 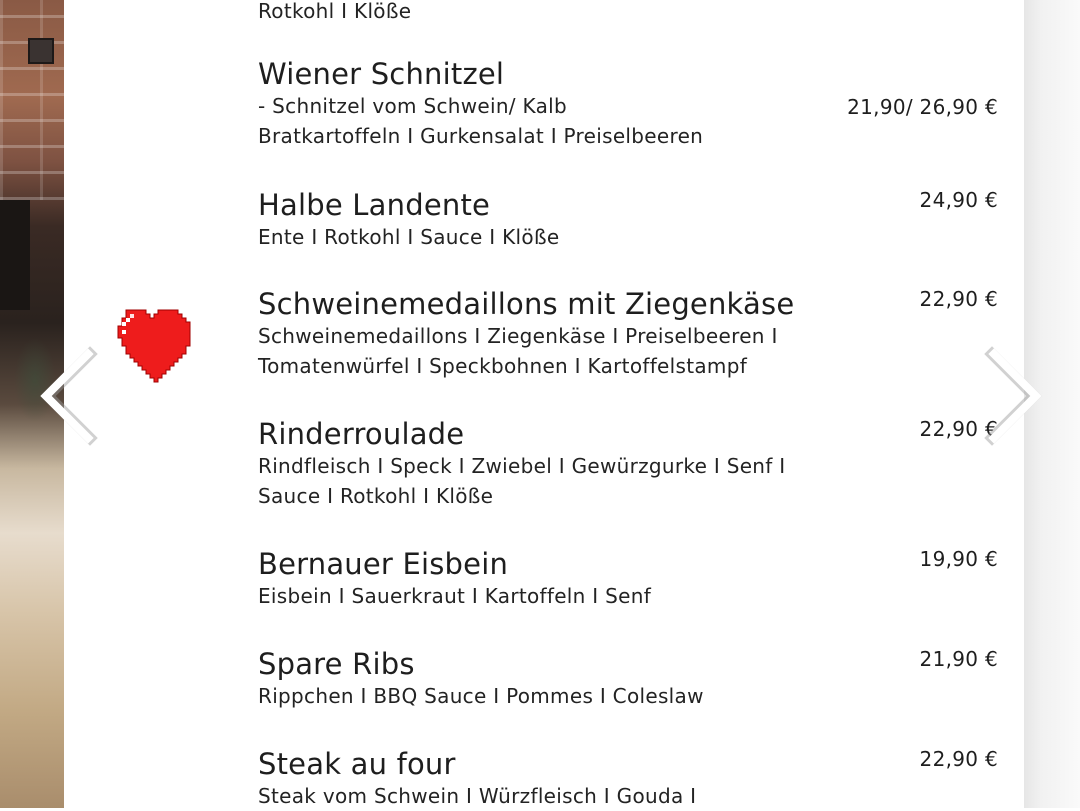 What do you see at coordinates (357, 764) in the screenshot?
I see `dish-name: Steak au four` at bounding box center [357, 764].